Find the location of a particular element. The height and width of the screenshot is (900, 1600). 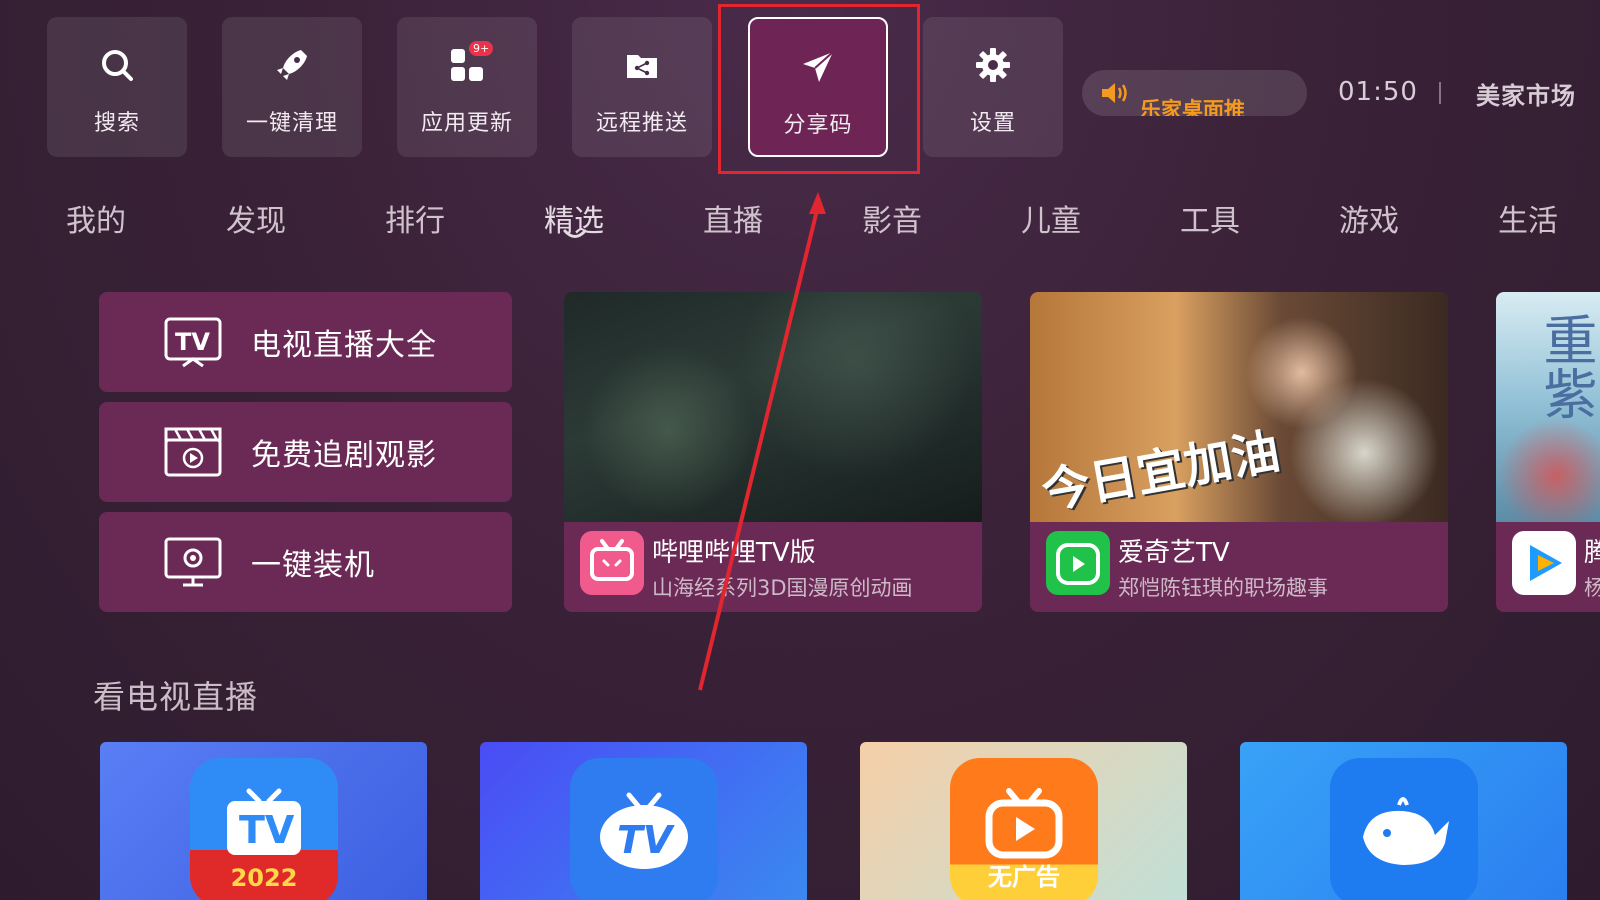

tile-badge: 无广告 is located at coordinates (1024, 877).